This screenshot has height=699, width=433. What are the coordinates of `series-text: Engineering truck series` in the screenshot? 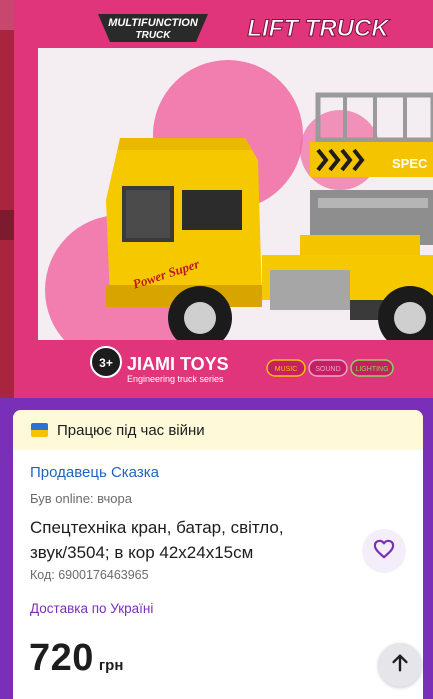 It's located at (175, 379).